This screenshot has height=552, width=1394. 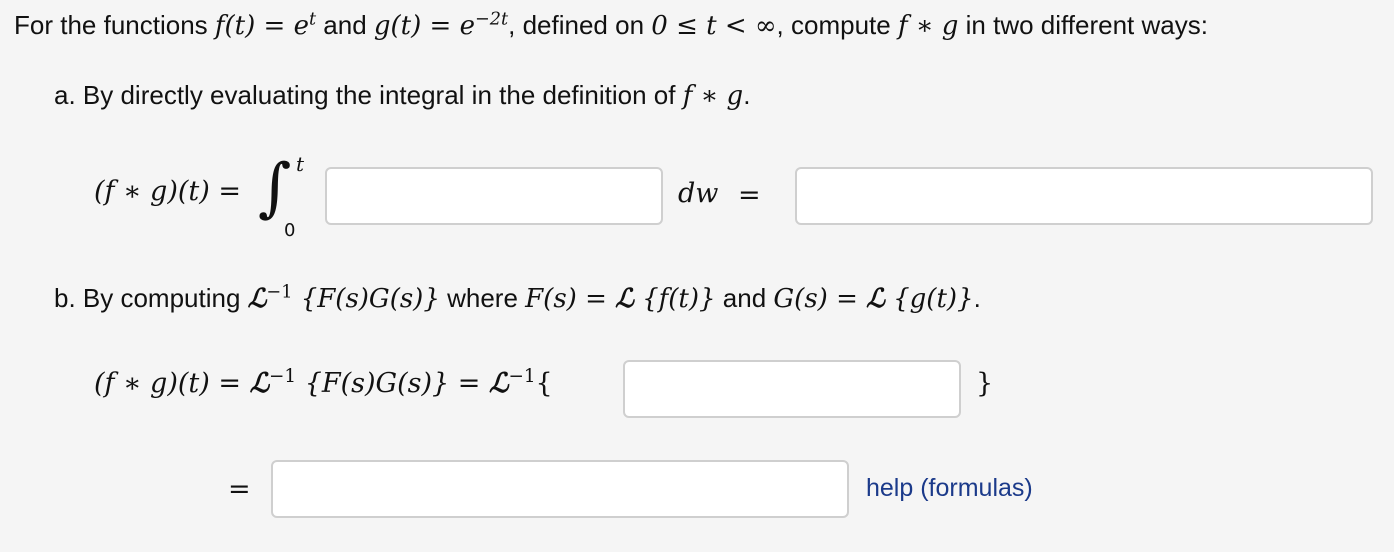 What do you see at coordinates (747, 95) in the screenshot?
I see `part-a-period: .` at bounding box center [747, 95].